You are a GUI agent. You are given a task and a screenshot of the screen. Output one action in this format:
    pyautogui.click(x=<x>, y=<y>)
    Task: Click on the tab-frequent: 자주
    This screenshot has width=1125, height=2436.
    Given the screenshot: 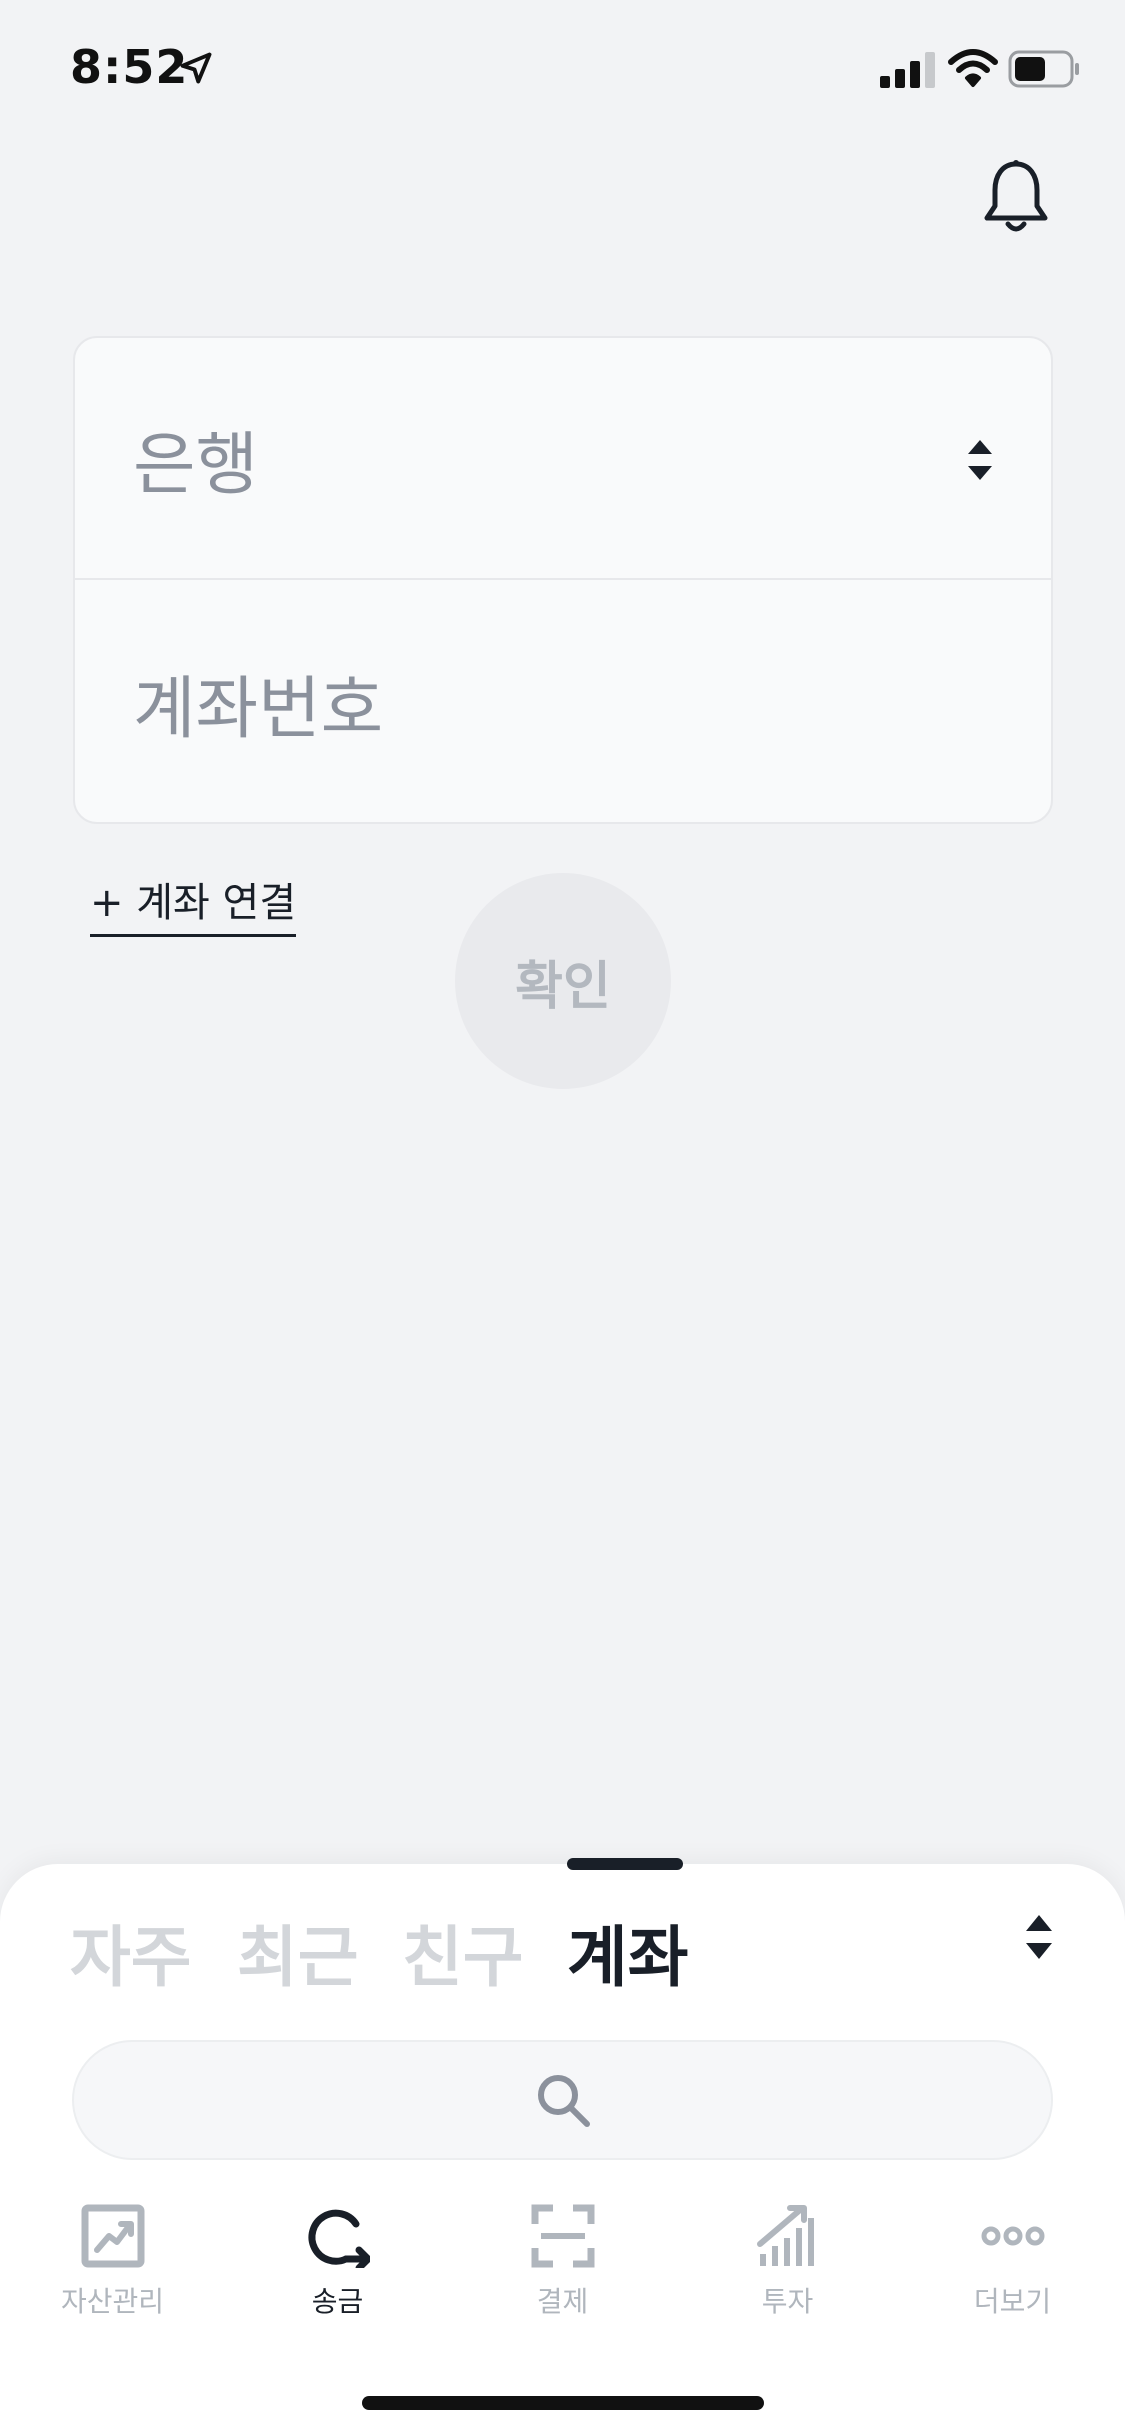 What is the action you would take?
    pyautogui.click(x=130, y=1952)
    